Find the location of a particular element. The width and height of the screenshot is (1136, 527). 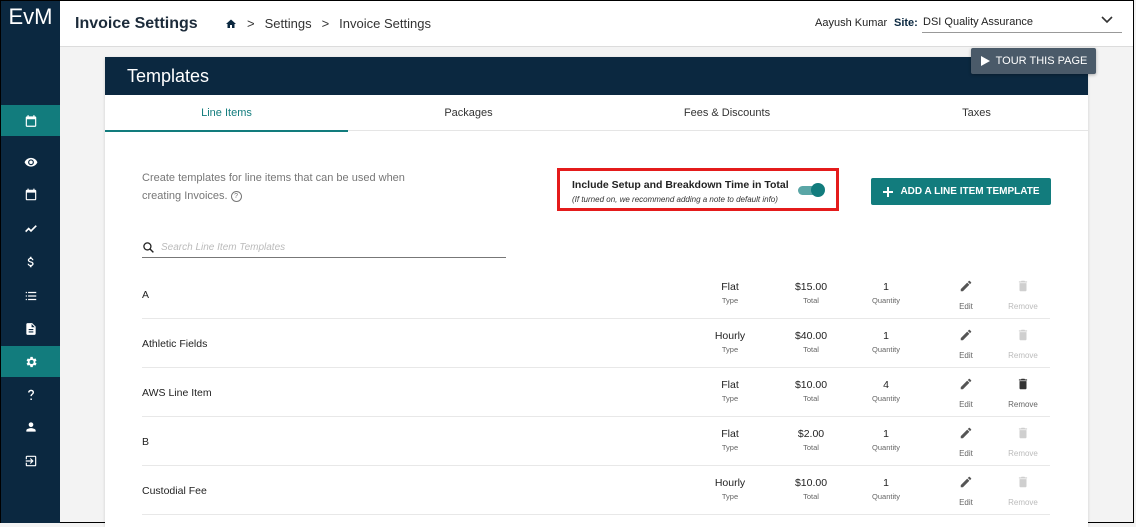

type-value: Hourly is located at coordinates (730, 483).